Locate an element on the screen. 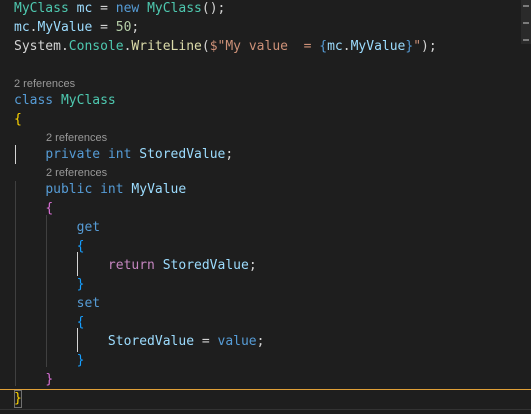 Image resolution: width=531 pixels, height=414 pixels. code-line-set-body: StoredValue = value; is located at coordinates (139, 341).